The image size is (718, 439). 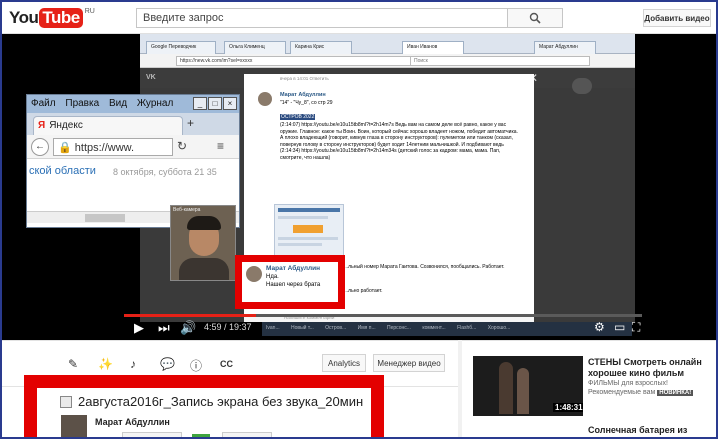 I want to click on related-thumbnail: 1:48:31, so click(x=528, y=386).